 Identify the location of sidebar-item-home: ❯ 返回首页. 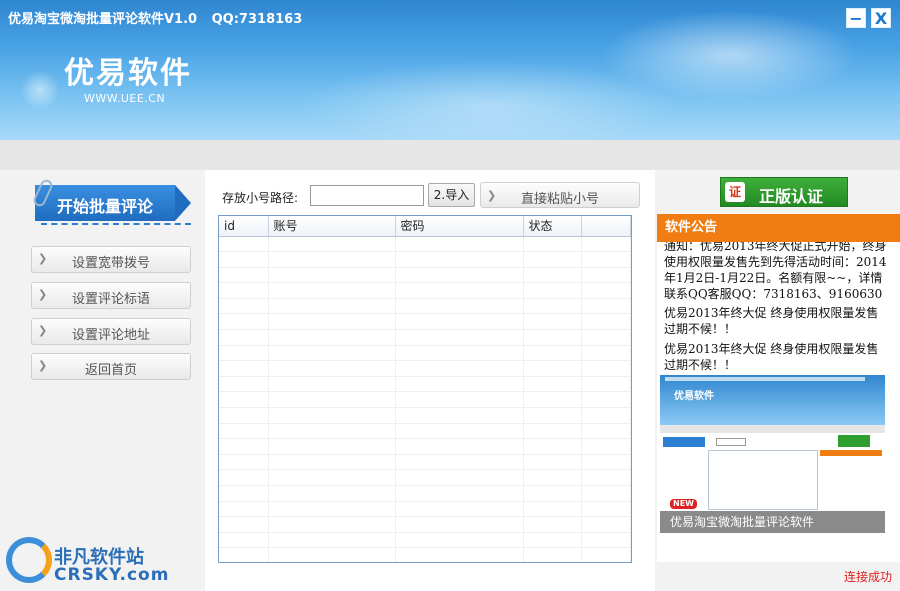
(111, 366).